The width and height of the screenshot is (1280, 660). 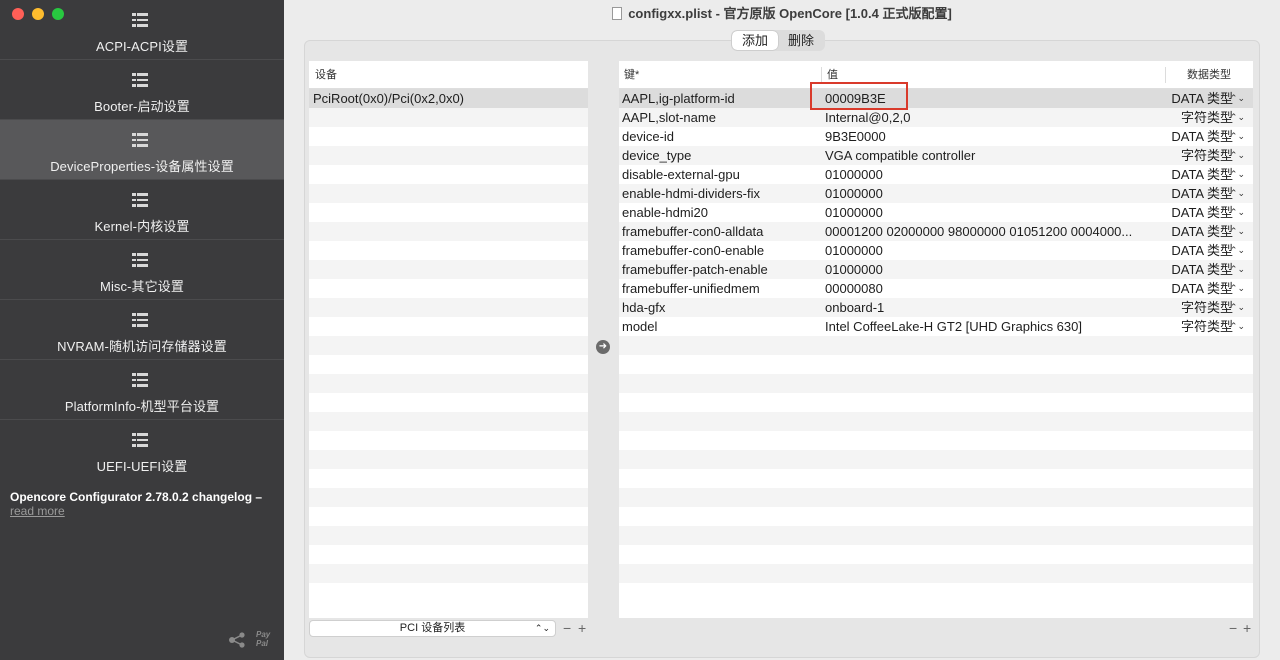 What do you see at coordinates (722, 136) in the screenshot?
I see `property-key: device-id` at bounding box center [722, 136].